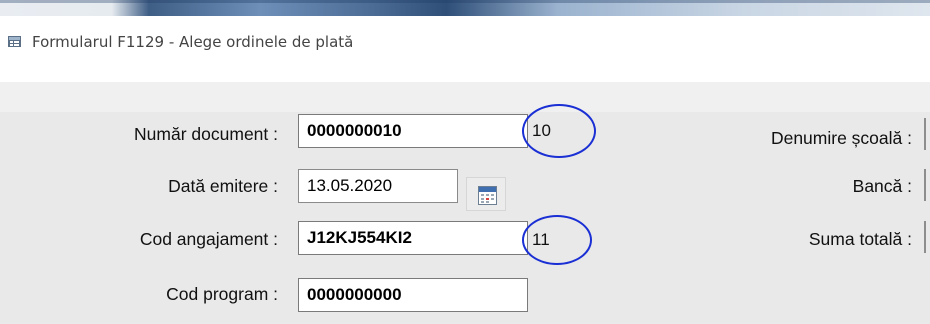 The height and width of the screenshot is (324, 930). I want to click on calendar-button, so click(486, 194).